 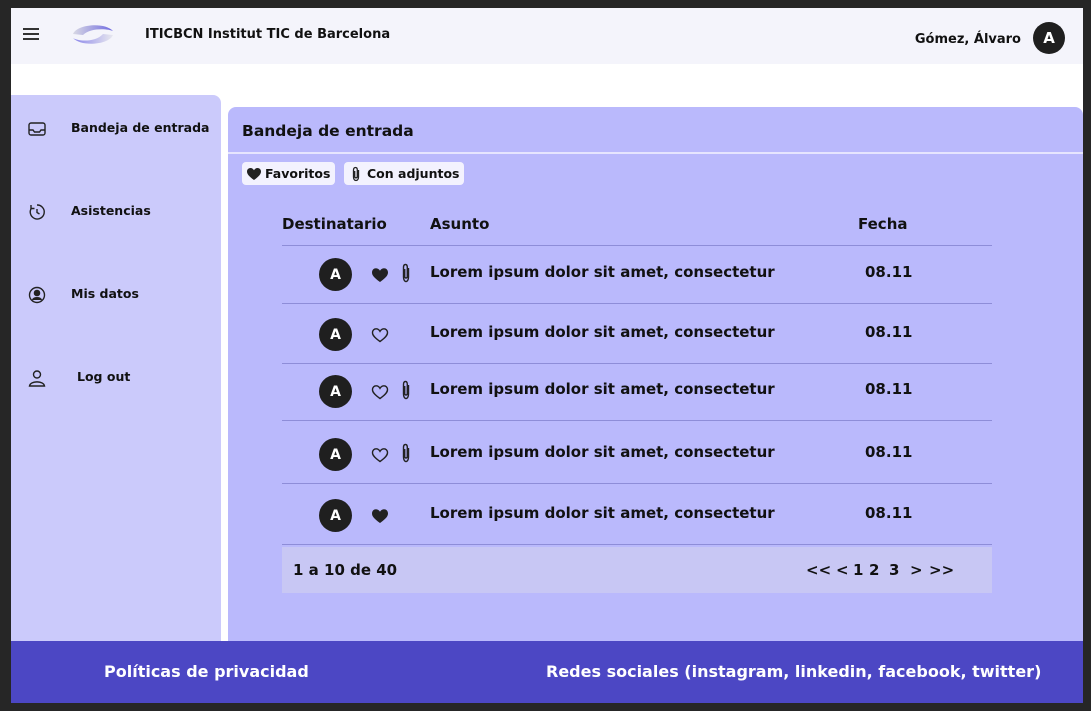 What do you see at coordinates (1049, 38) in the screenshot?
I see `user-avatar: A` at bounding box center [1049, 38].